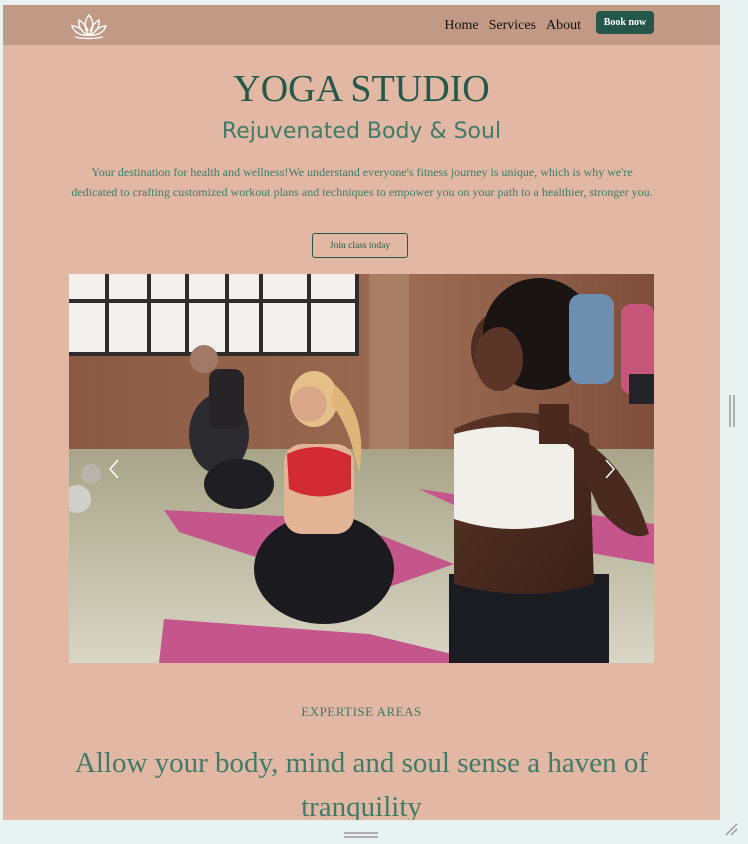 The image size is (748, 844). I want to click on navbar: Home Services About Book now, so click(361, 25).